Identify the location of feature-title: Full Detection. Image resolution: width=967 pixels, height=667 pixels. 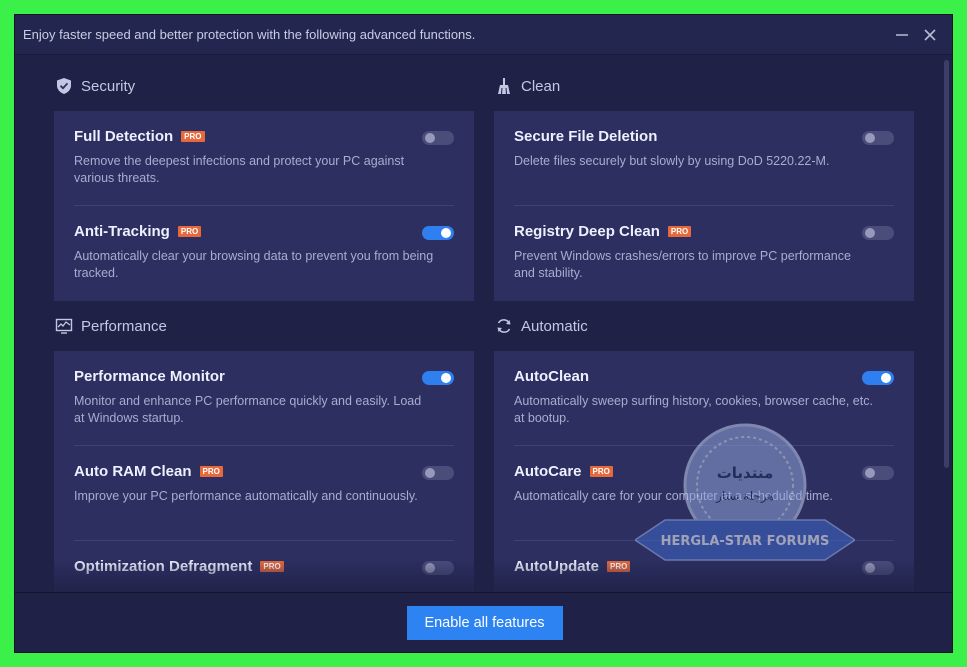
(124, 136).